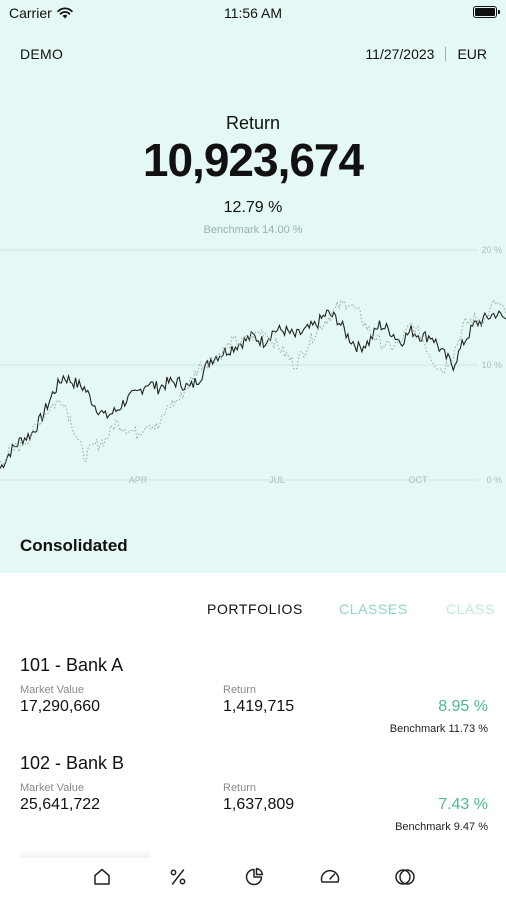 Image resolution: width=506 pixels, height=900 pixels. Describe the element at coordinates (72, 763) in the screenshot. I see `portfolio-name: 102 - Bank B` at that location.